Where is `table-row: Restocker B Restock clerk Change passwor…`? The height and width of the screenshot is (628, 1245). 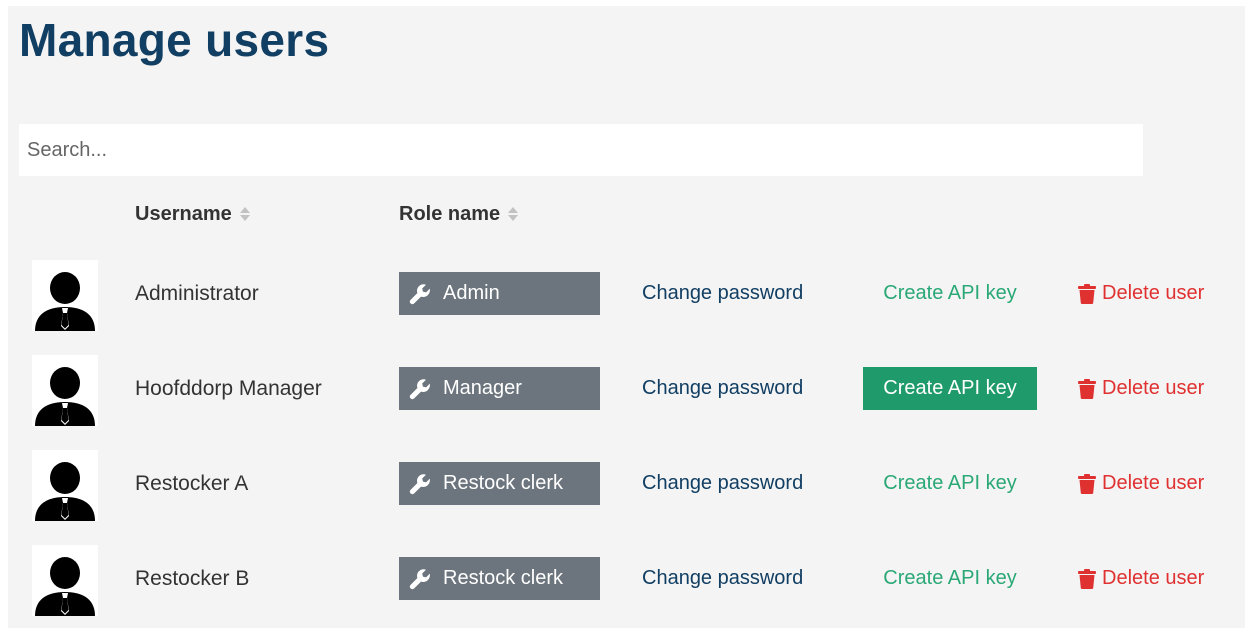 table-row: Restocker B Restock clerk Change passwor… is located at coordinates (622, 583).